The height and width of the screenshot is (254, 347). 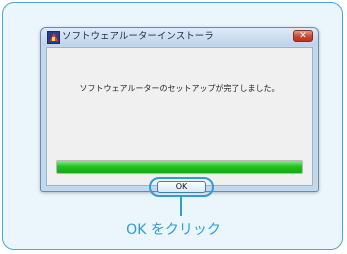 What do you see at coordinates (138, 36) in the screenshot?
I see `dialog-title: ソフトウェアルーターインストーラ` at bounding box center [138, 36].